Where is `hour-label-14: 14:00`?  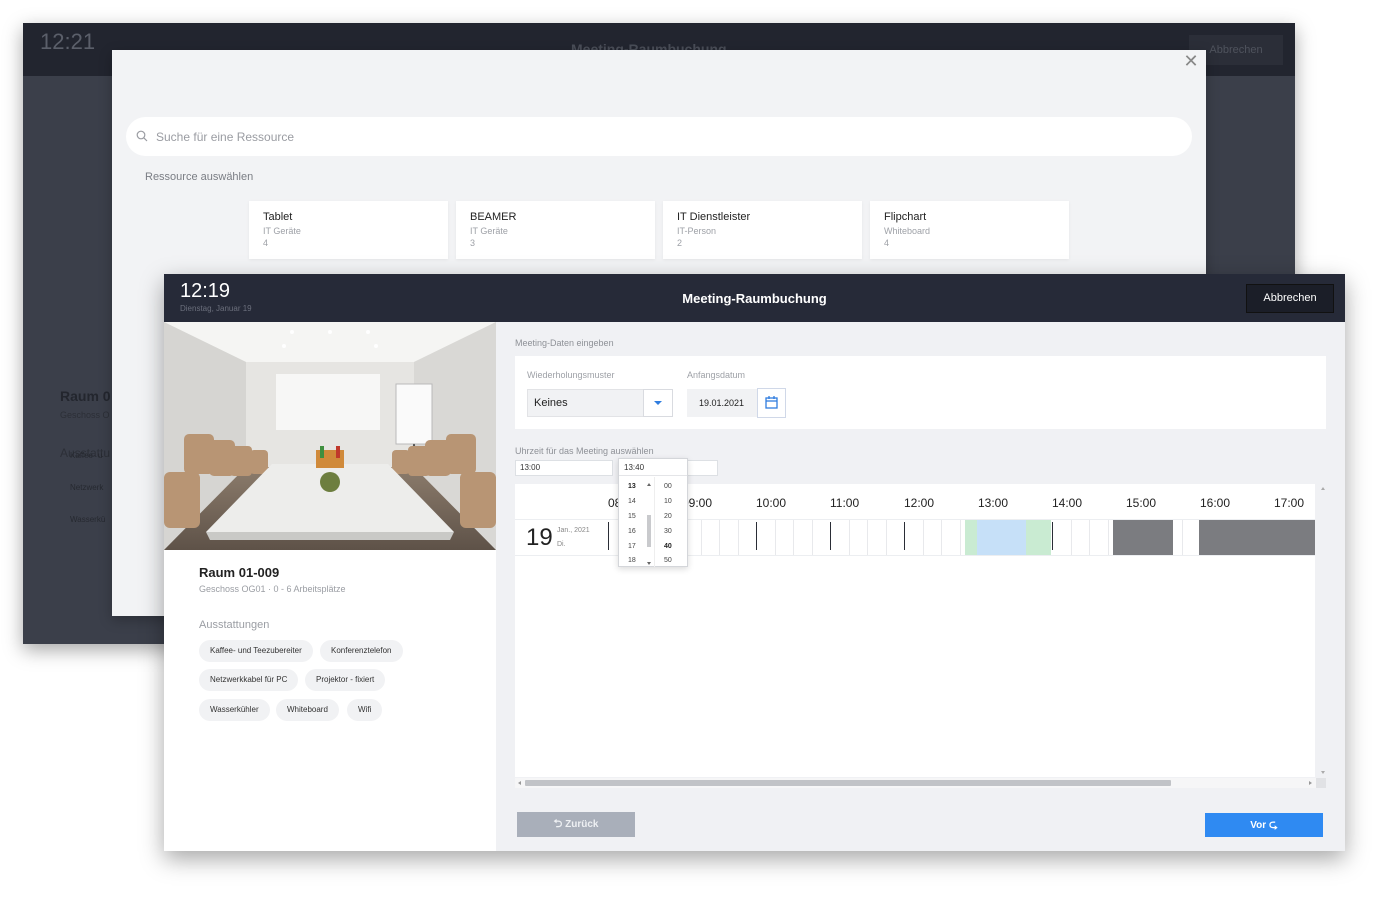
hour-label-14: 14:00 is located at coordinates (1067, 503).